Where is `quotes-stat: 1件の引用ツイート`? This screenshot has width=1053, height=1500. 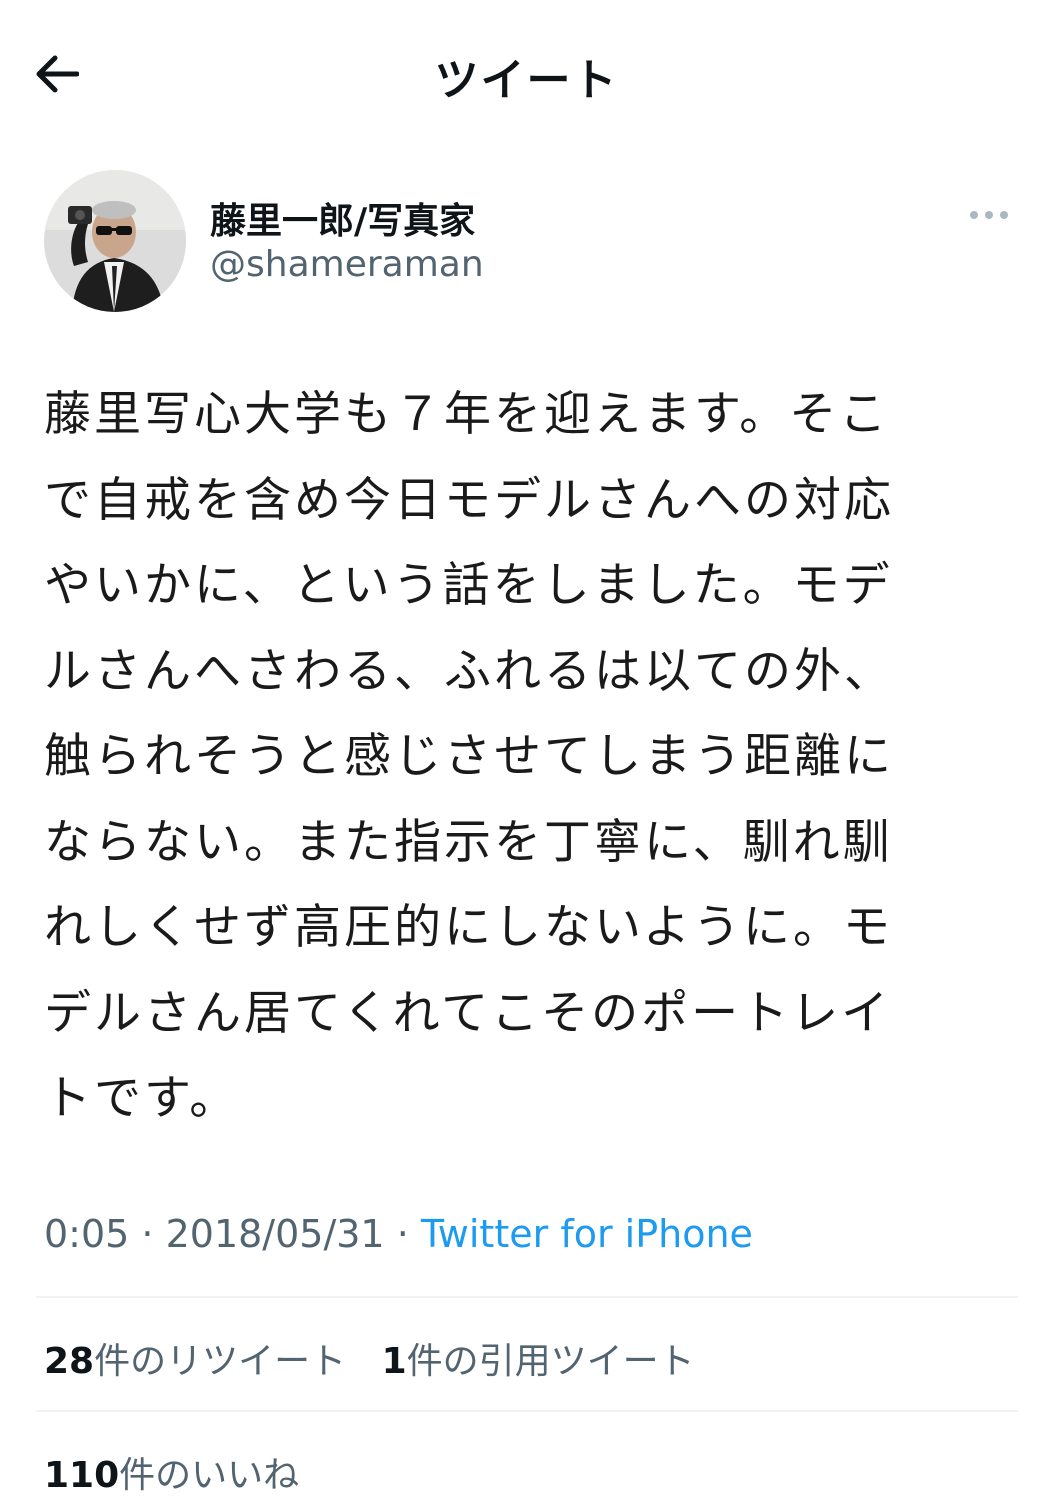
quotes-stat: 1件の引用ツイート is located at coordinates (538, 1358).